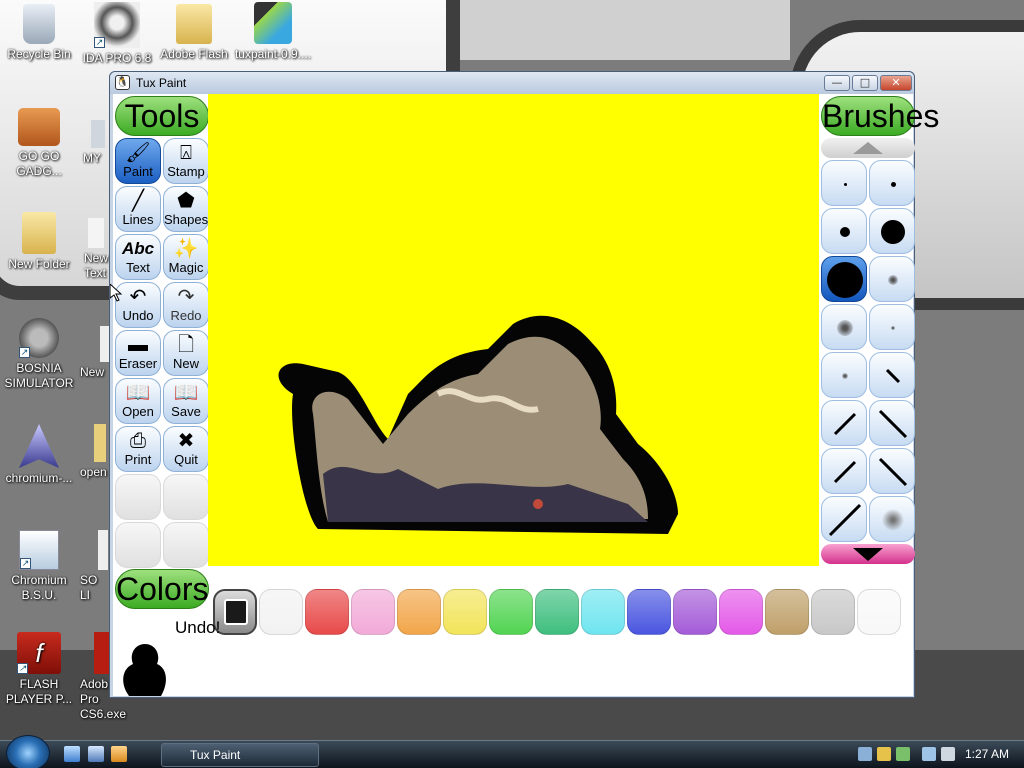 The height and width of the screenshot is (768, 1024). Describe the element at coordinates (844, 471) in the screenshot. I see `brush-slash-medium-2-button` at that location.